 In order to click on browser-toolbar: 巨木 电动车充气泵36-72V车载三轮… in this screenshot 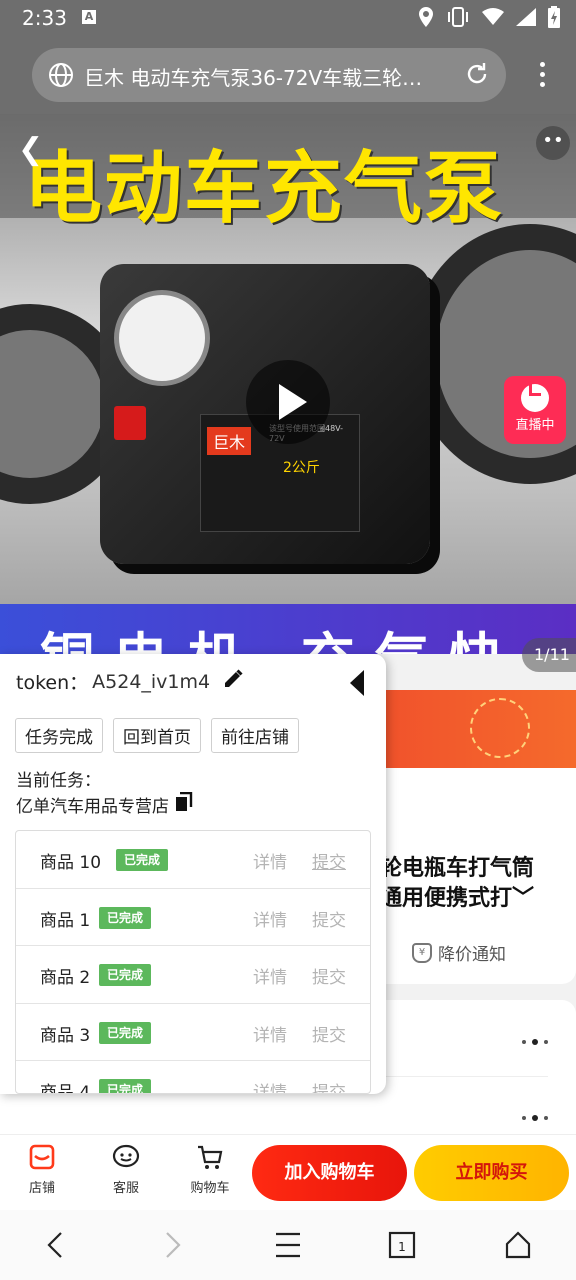, I will do `click(288, 75)`.